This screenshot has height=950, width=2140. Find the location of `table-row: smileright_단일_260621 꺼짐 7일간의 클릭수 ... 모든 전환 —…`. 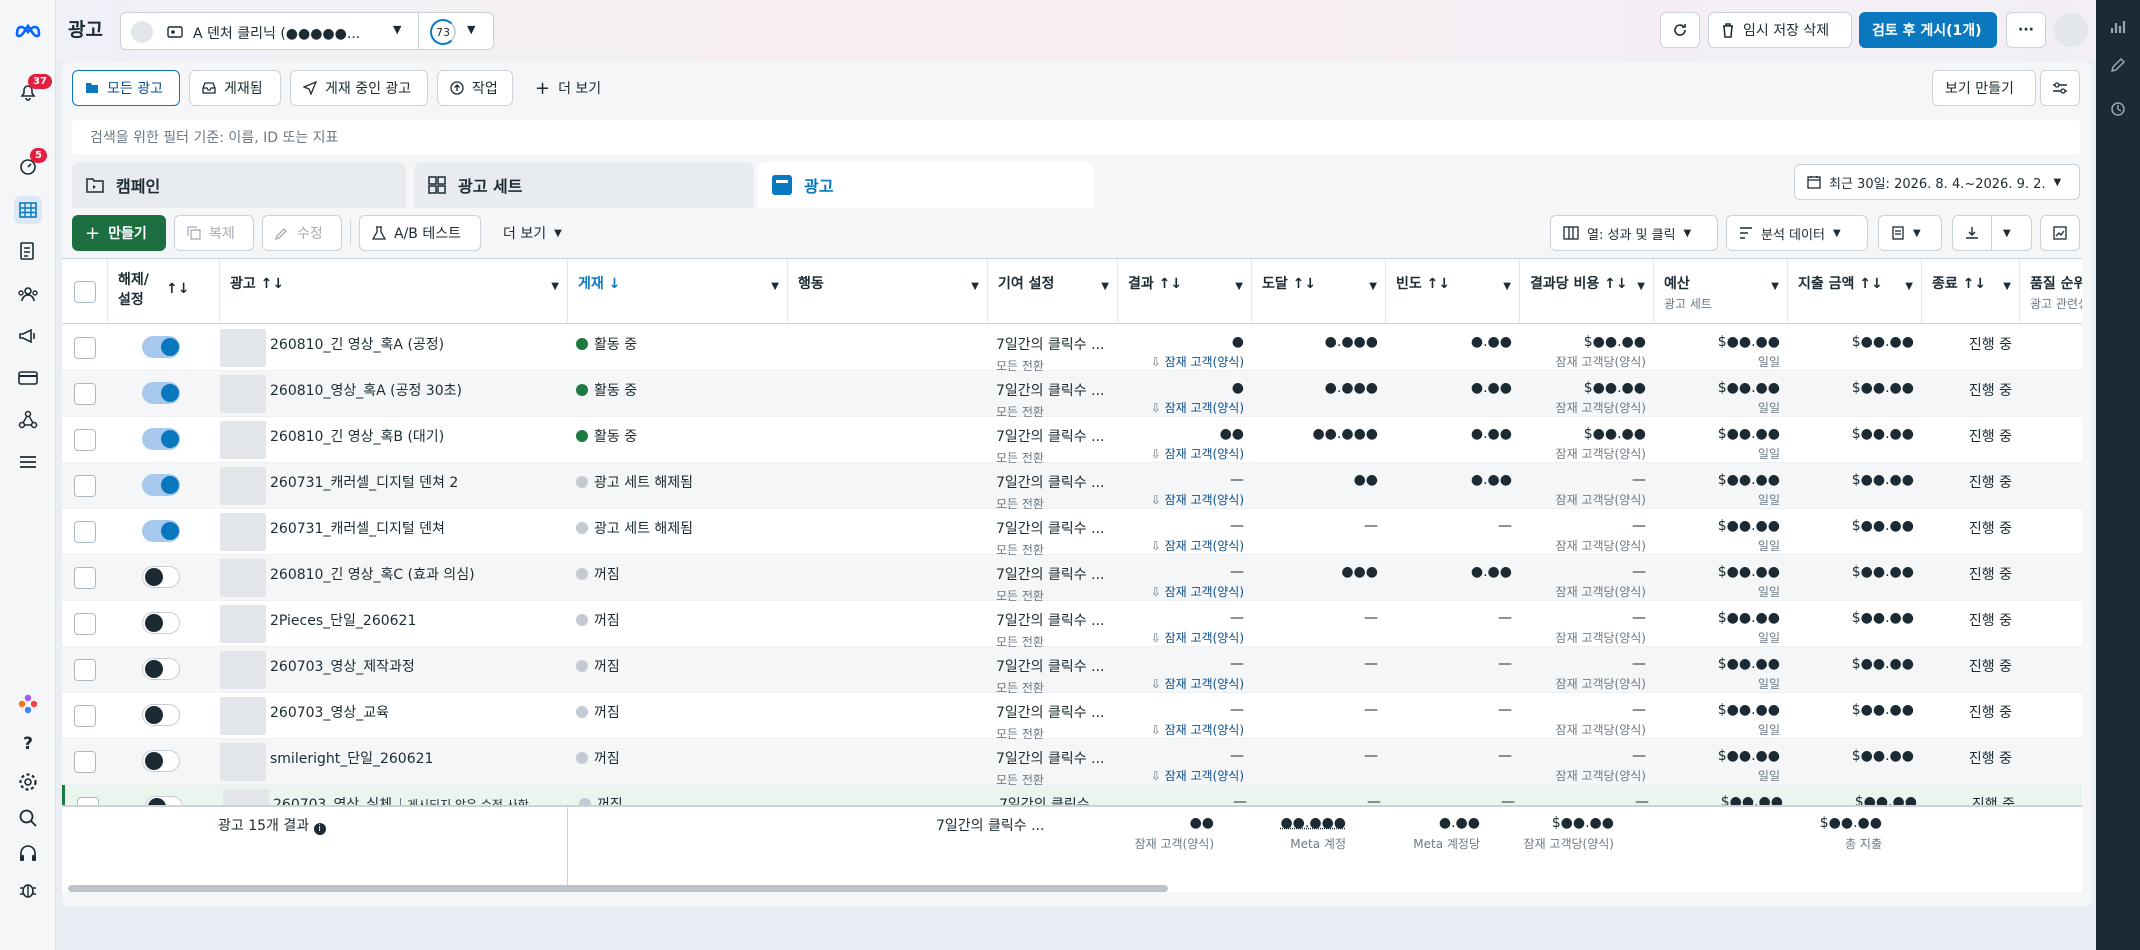

table-row: smileright_단일_260621 꺼짐 7일간의 클릭수 ... 모든 전환 —… is located at coordinates (1072, 762).